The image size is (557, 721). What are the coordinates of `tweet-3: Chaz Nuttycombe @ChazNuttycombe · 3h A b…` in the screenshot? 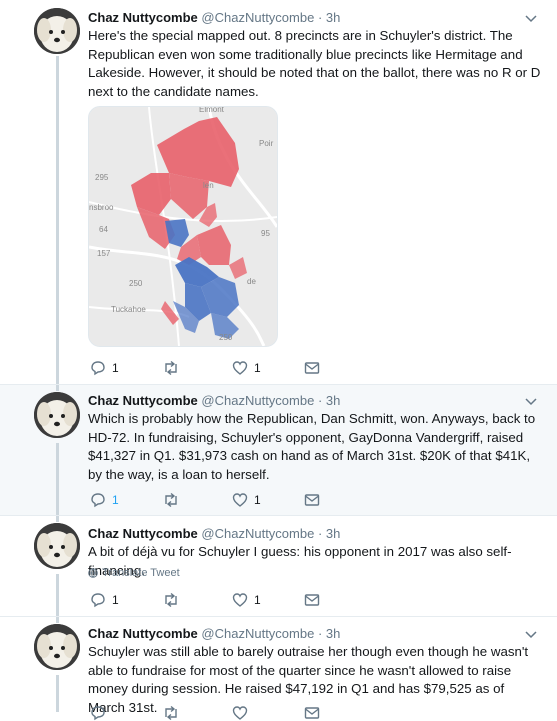 It's located at (278, 566).